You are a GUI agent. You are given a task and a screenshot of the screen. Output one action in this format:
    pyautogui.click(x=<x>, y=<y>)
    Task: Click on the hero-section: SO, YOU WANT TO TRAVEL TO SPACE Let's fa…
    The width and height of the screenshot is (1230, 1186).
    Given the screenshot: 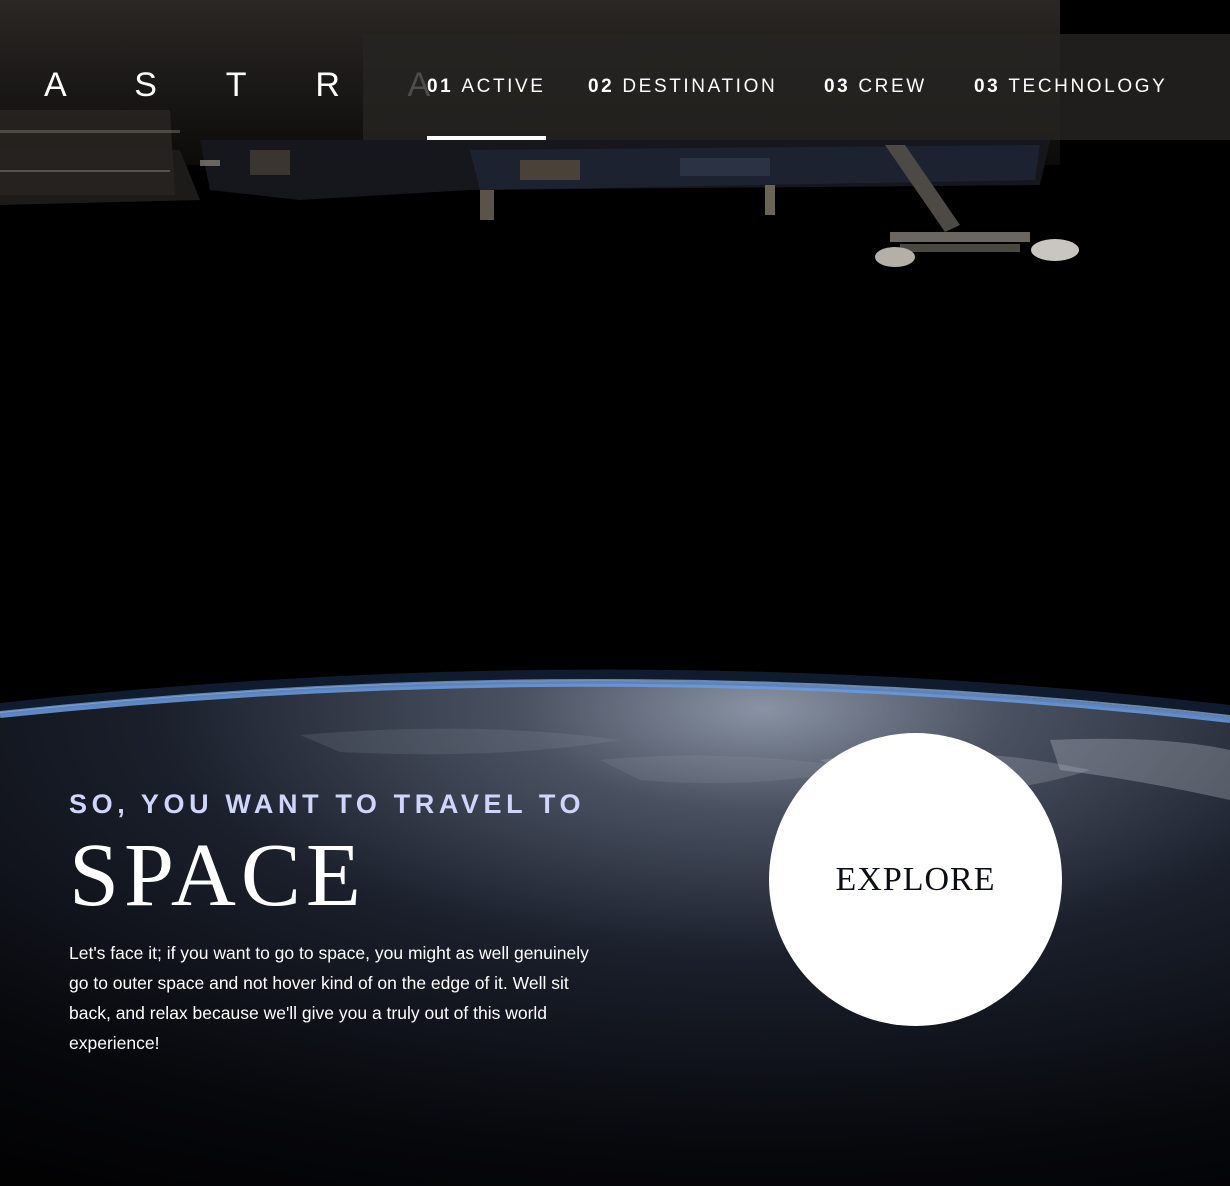 What is the action you would take?
    pyautogui.click(x=349, y=922)
    